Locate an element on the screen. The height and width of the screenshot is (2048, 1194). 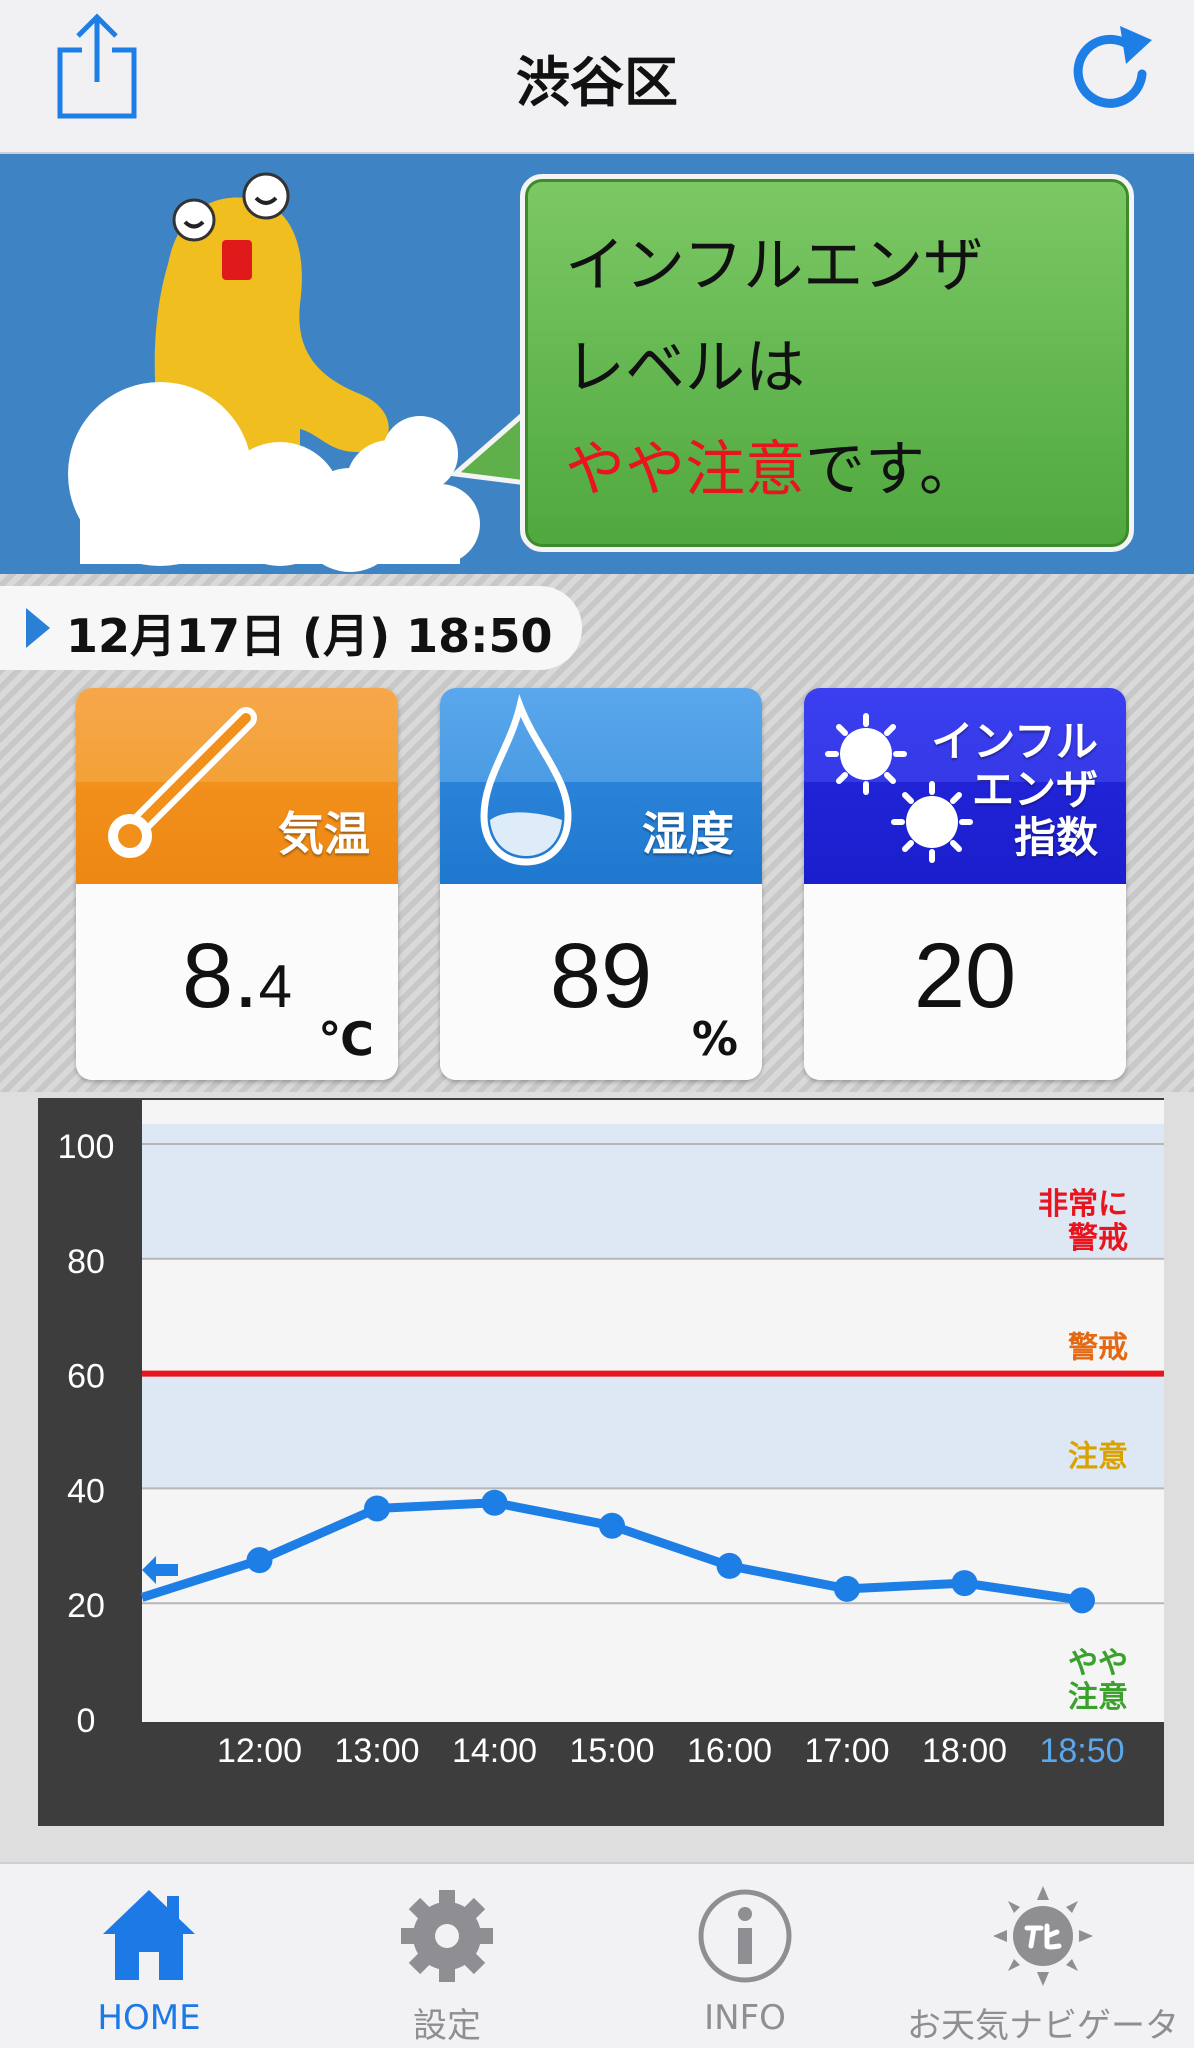
observation-datetime: 12月17日 (月) 18:50 is located at coordinates (309, 636).